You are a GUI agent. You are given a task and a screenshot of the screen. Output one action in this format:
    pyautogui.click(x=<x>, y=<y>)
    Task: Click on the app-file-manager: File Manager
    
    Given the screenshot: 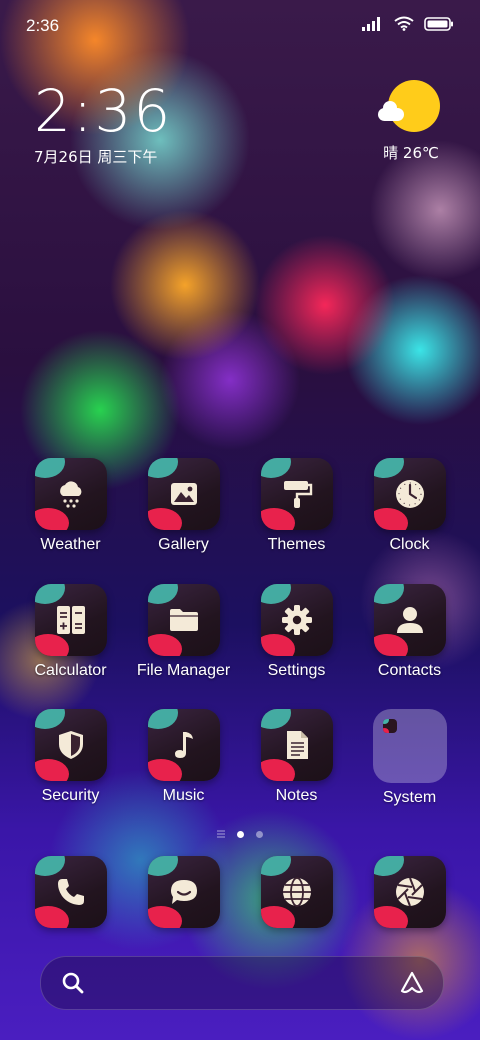 What is the action you would take?
    pyautogui.click(x=183, y=632)
    